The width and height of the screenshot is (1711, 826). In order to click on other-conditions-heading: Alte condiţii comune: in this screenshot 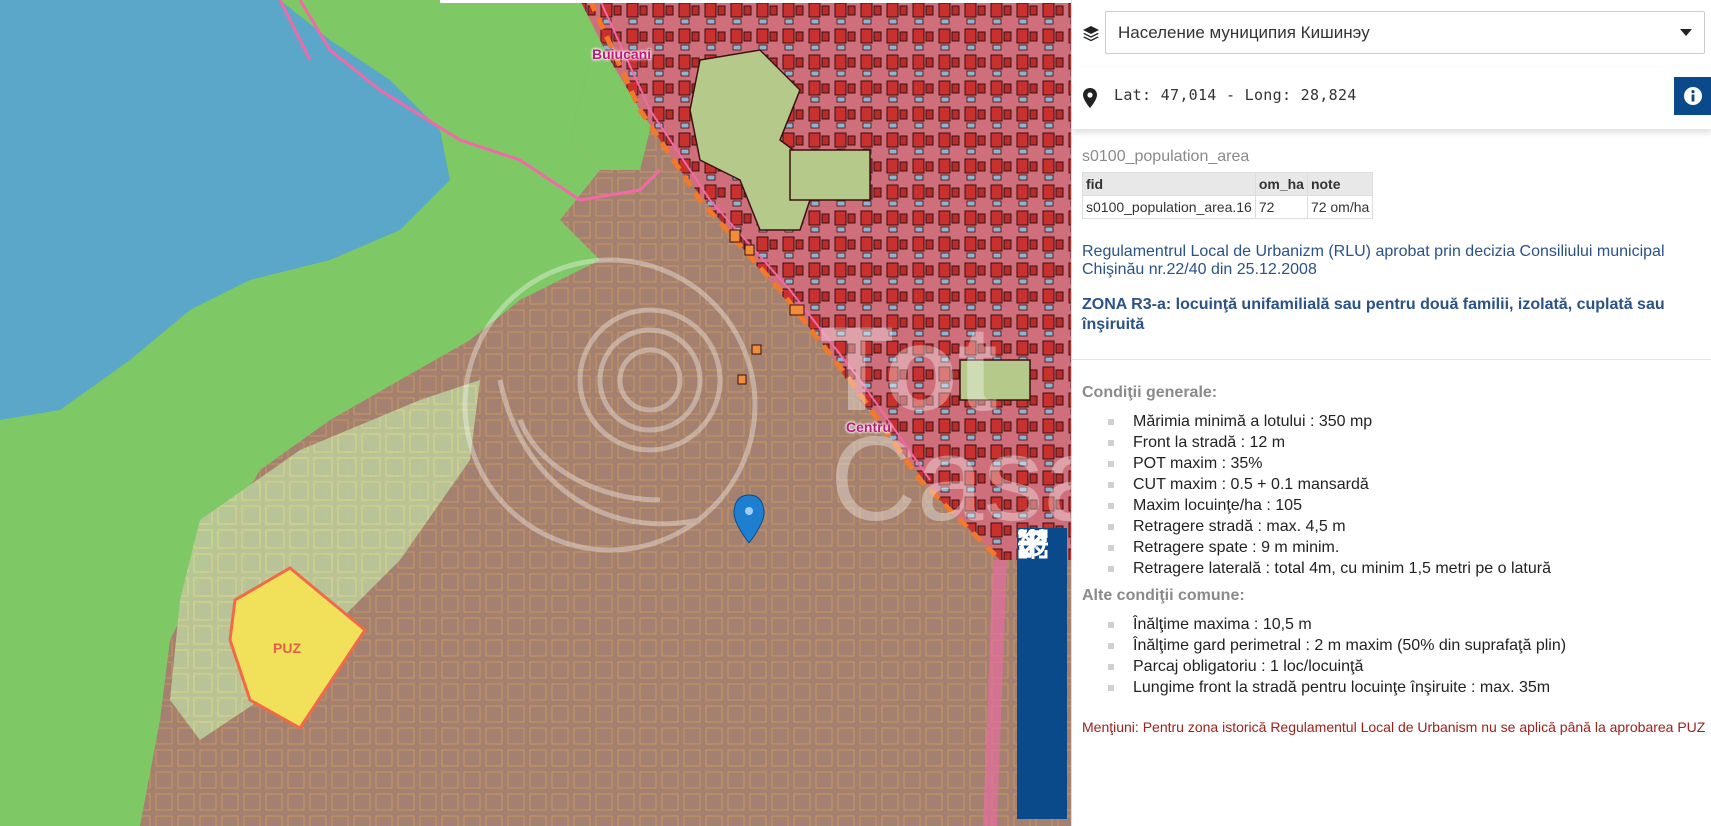, I will do `click(1163, 595)`.